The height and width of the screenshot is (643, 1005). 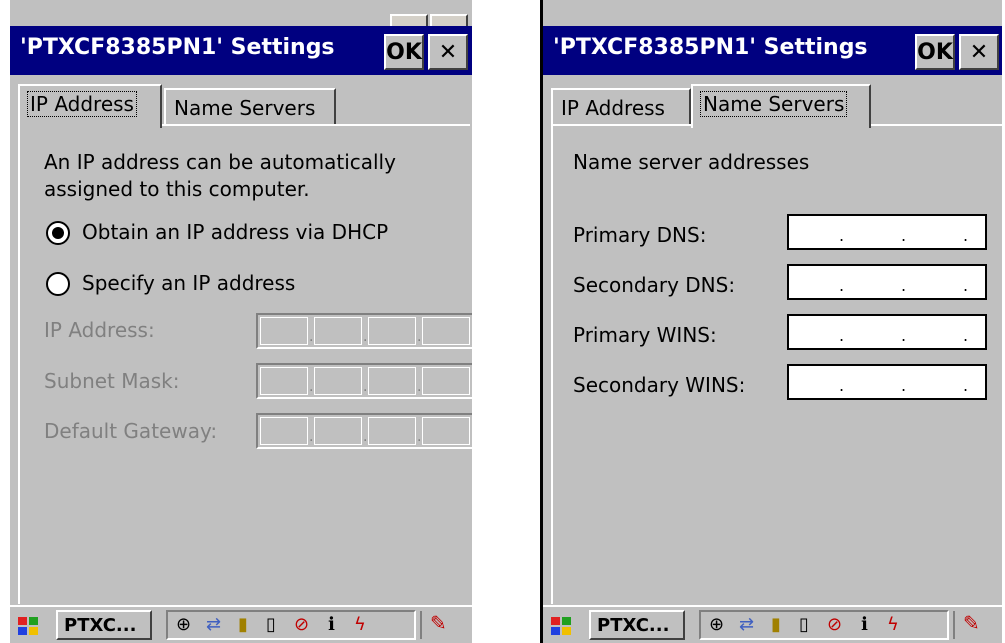 I want to click on section-heading: Name server addresses, so click(x=691, y=162).